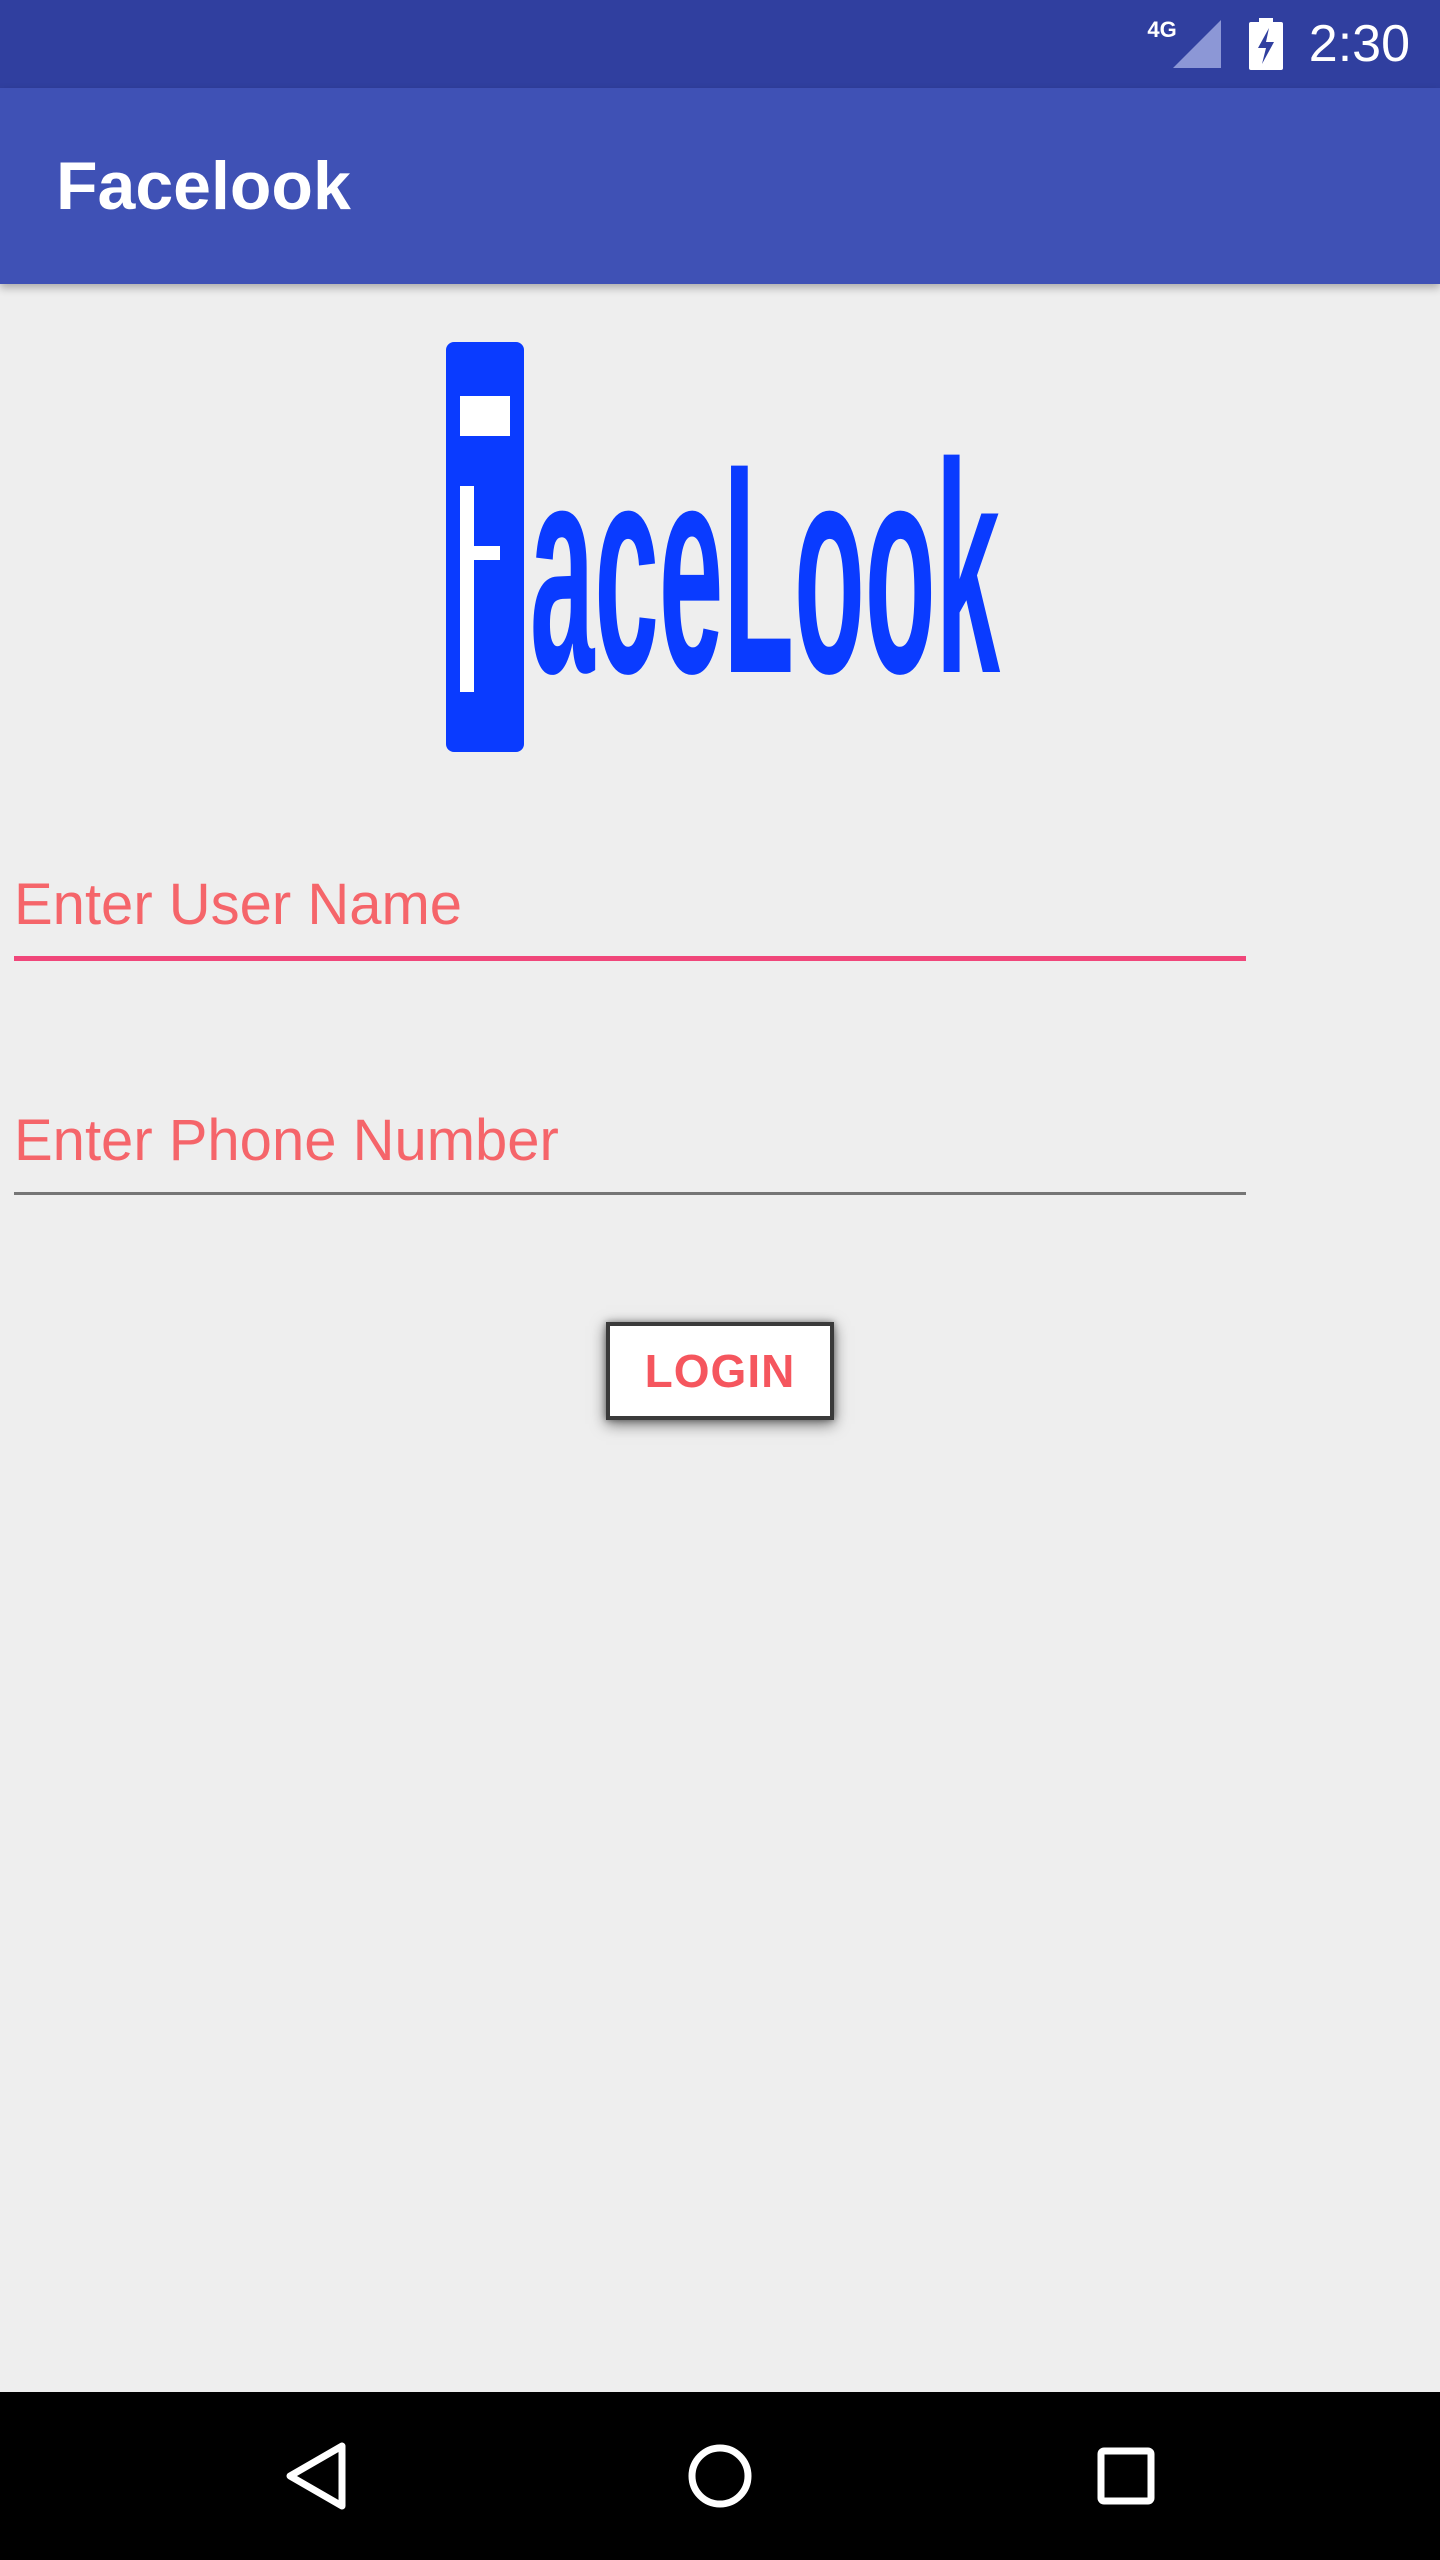  Describe the element at coordinates (286, 1140) in the screenshot. I see `phone-placeholder: Enter Phone Number` at that location.